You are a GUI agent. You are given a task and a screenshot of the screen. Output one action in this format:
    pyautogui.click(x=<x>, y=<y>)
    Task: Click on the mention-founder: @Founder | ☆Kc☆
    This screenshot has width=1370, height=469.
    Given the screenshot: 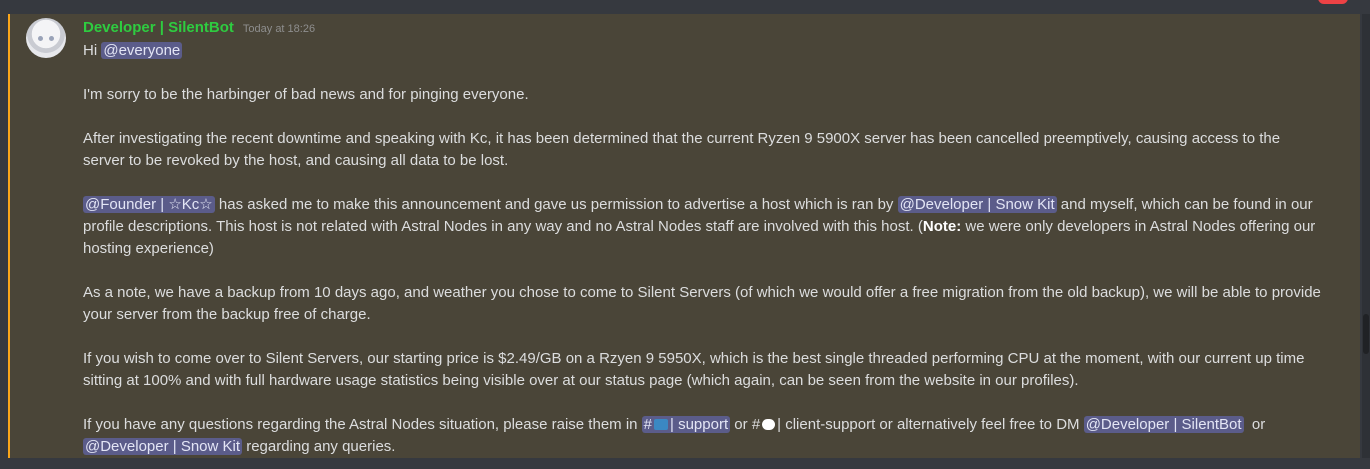 What is the action you would take?
    pyautogui.click(x=149, y=204)
    